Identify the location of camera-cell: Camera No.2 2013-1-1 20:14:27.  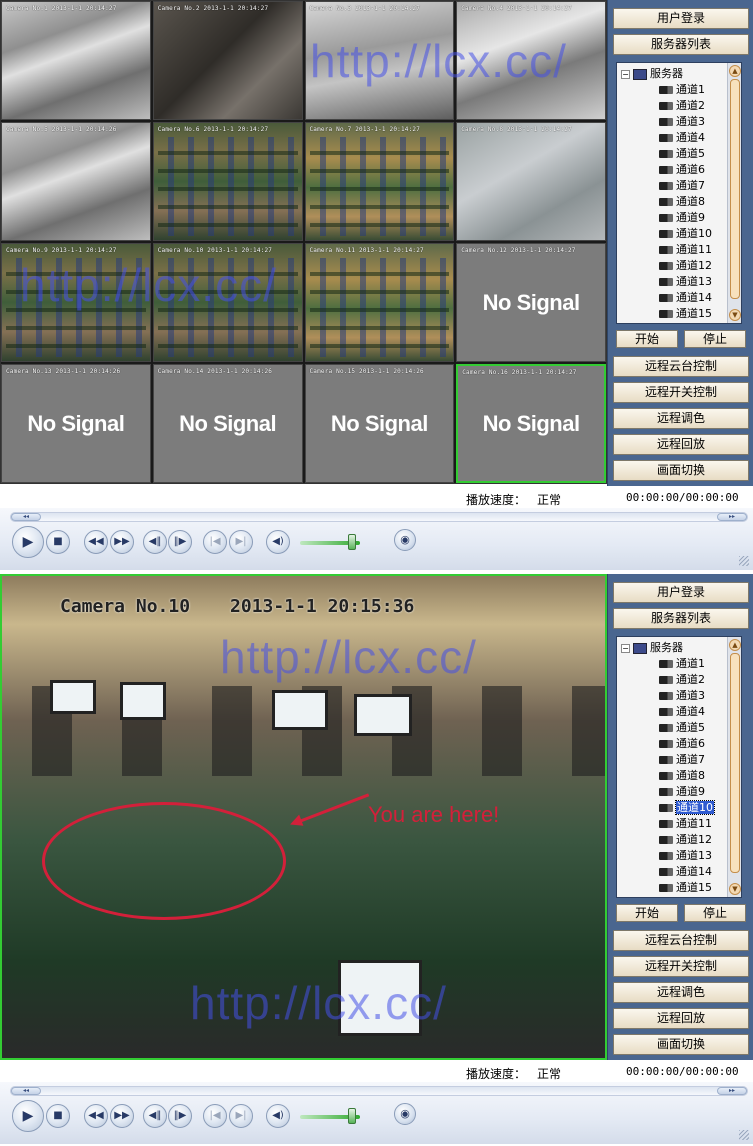
(227, 60).